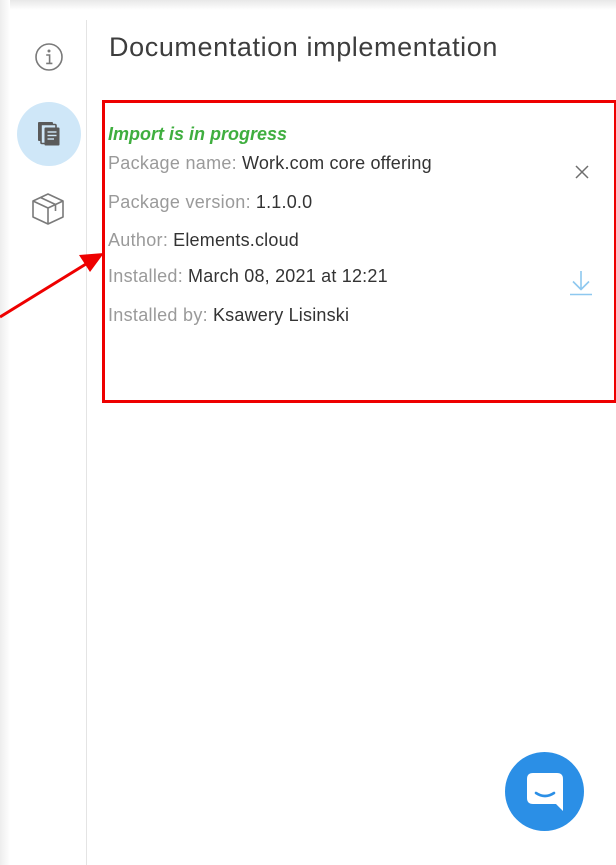 The height and width of the screenshot is (865, 616). What do you see at coordinates (198, 134) in the screenshot?
I see `import-status: Import is in progress` at bounding box center [198, 134].